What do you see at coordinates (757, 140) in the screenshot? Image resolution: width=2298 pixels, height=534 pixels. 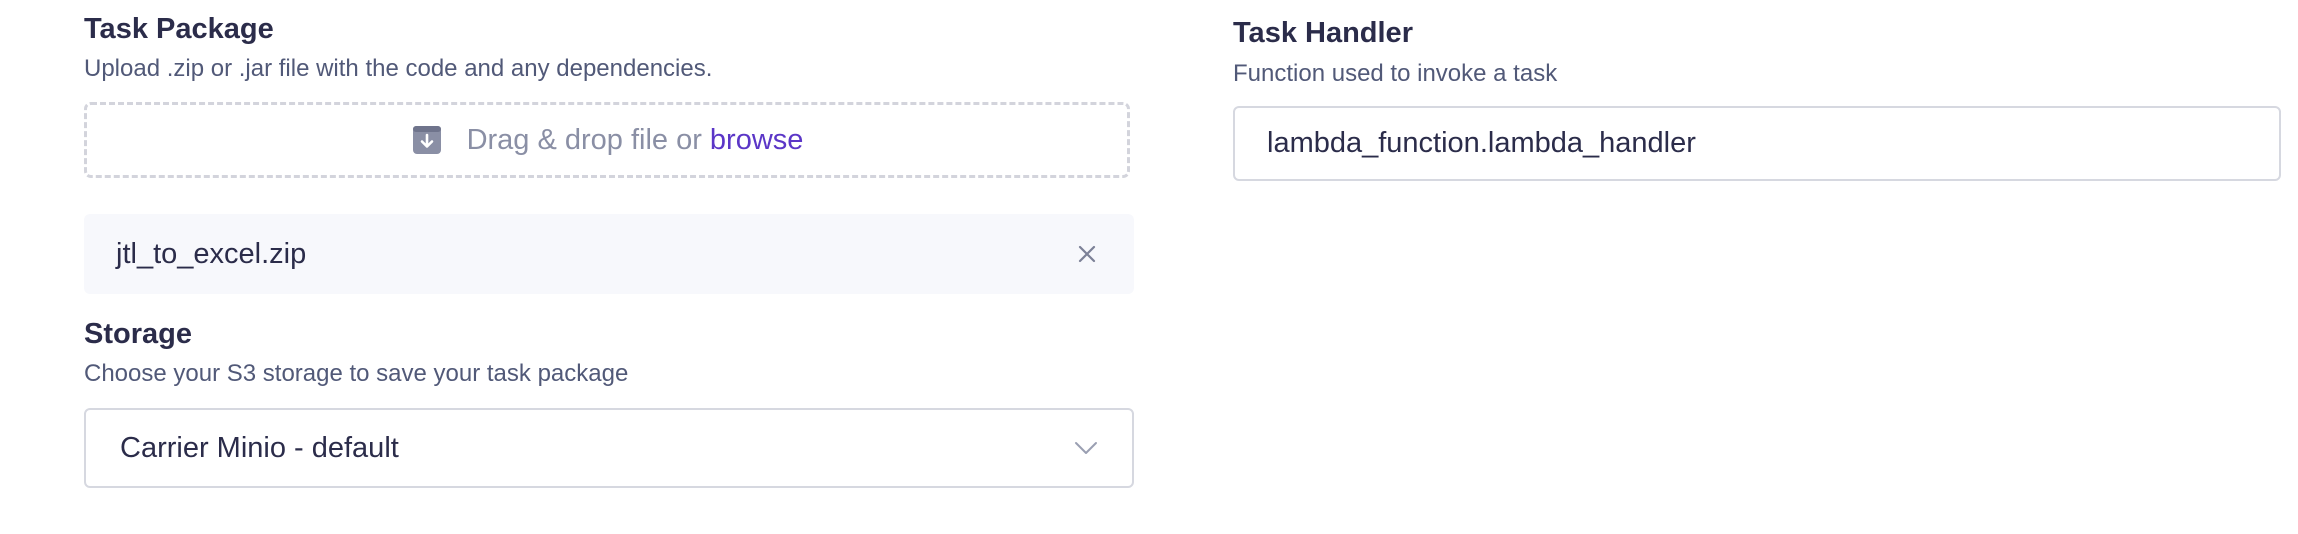 I see `browse-link: browse` at bounding box center [757, 140].